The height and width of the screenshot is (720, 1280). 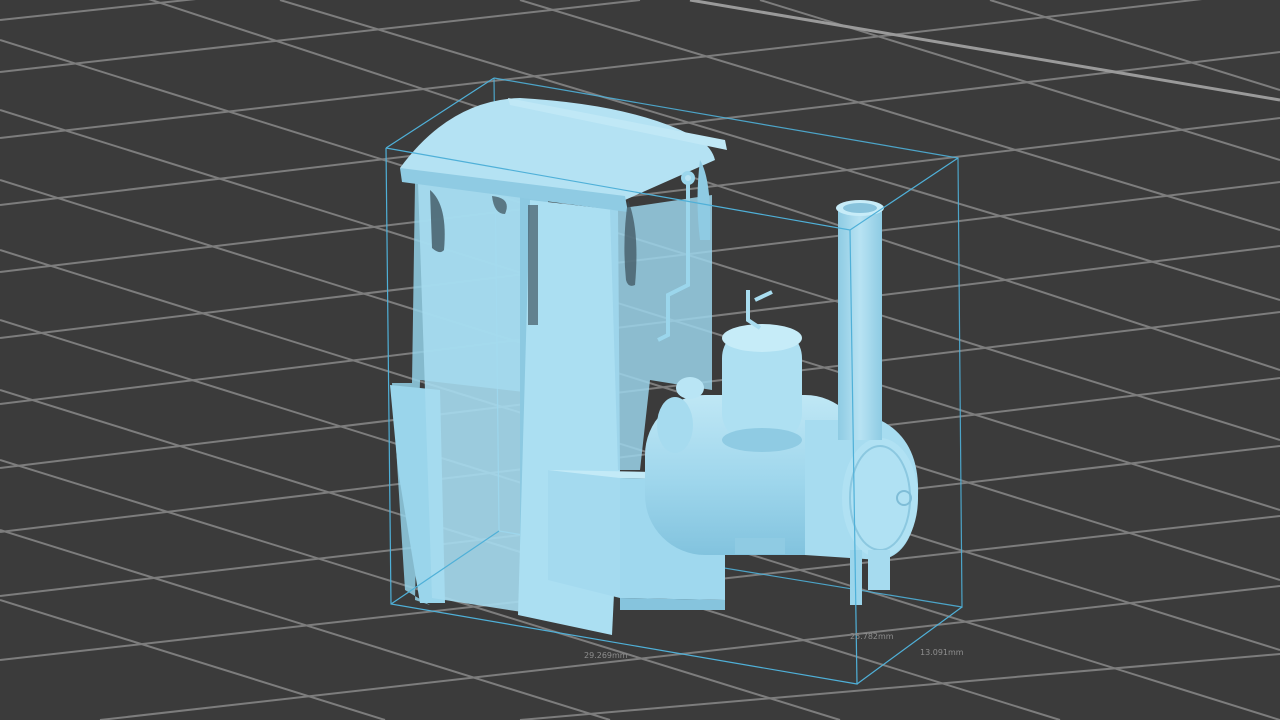 What do you see at coordinates (942, 652) in the screenshot?
I see `dimension-height-label: 13.091mm` at bounding box center [942, 652].